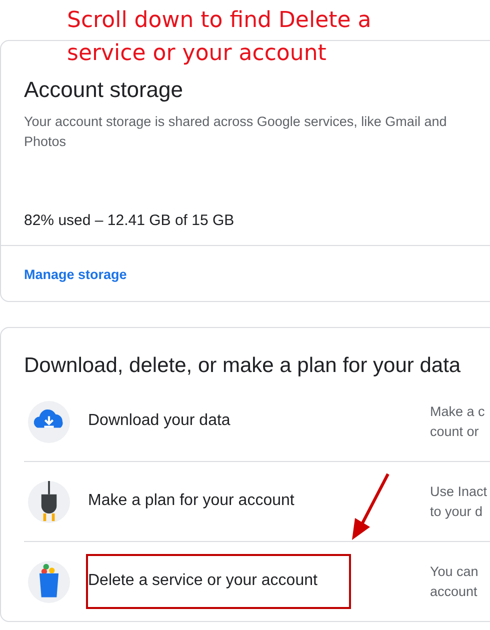  I want to click on cloud-download-icon, so click(49, 421).